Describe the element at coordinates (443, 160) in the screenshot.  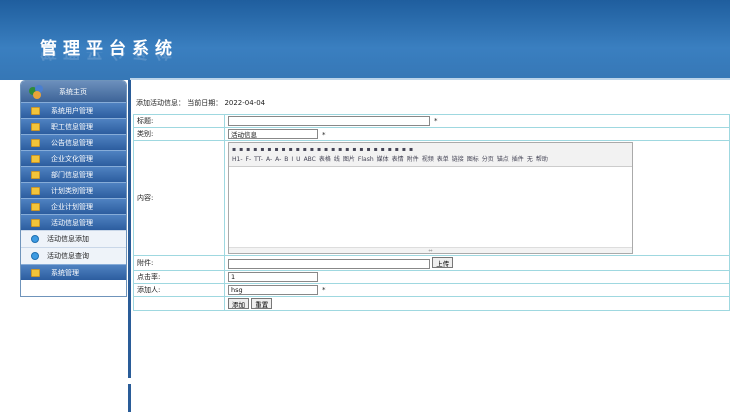
I see `editor-tool-button: 表单` at that location.